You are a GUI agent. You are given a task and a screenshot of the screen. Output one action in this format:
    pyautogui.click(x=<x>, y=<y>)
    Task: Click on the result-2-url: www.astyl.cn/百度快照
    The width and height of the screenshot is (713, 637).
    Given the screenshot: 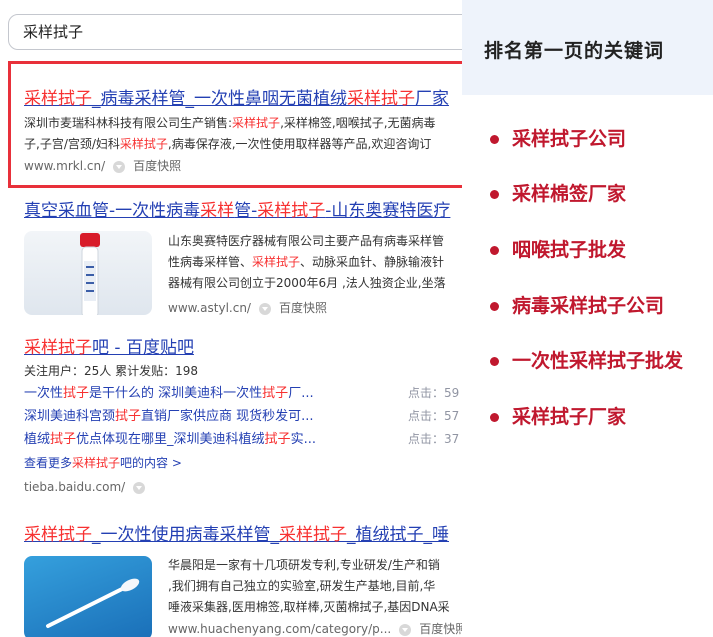 What is the action you would take?
    pyautogui.click(x=307, y=308)
    